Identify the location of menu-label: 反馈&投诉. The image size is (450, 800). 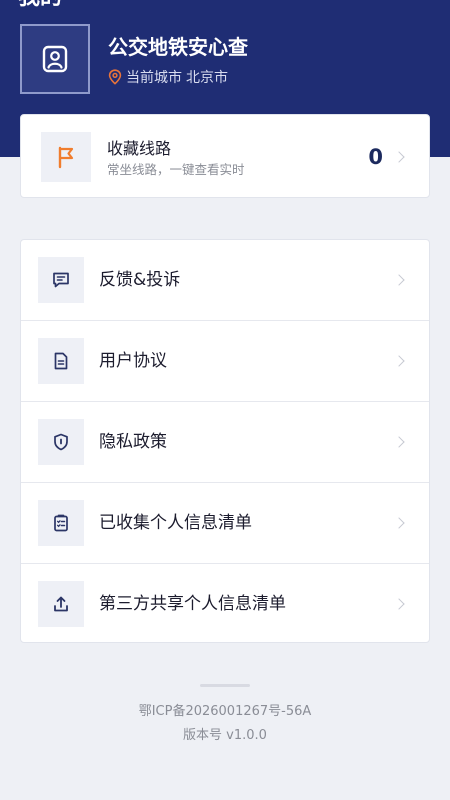
(140, 280).